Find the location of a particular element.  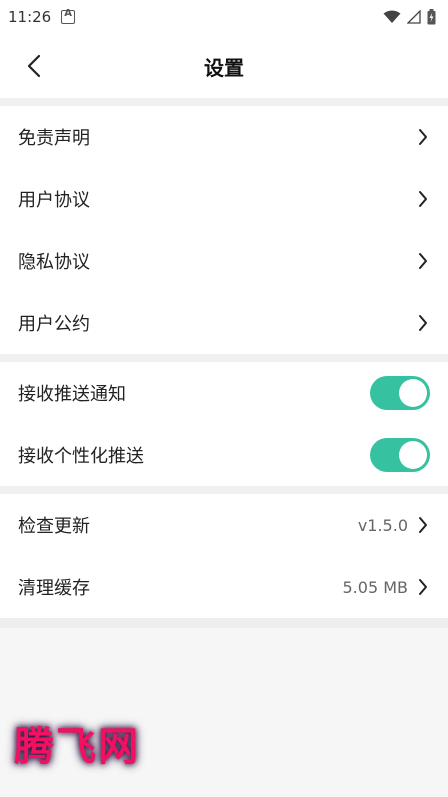

row-right: 5.05 MB is located at coordinates (387, 587).